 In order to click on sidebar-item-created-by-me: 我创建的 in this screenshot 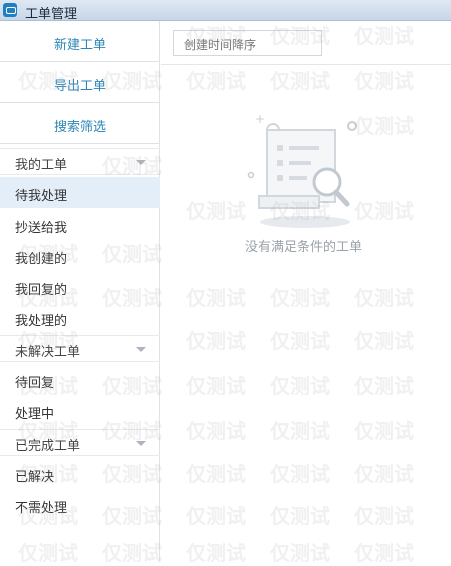, I will do `click(80, 255)`.